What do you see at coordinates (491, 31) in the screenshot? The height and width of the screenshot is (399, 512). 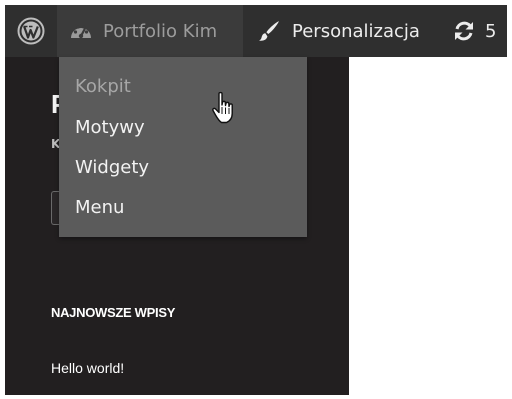 I see `updates-count: 5` at bounding box center [491, 31].